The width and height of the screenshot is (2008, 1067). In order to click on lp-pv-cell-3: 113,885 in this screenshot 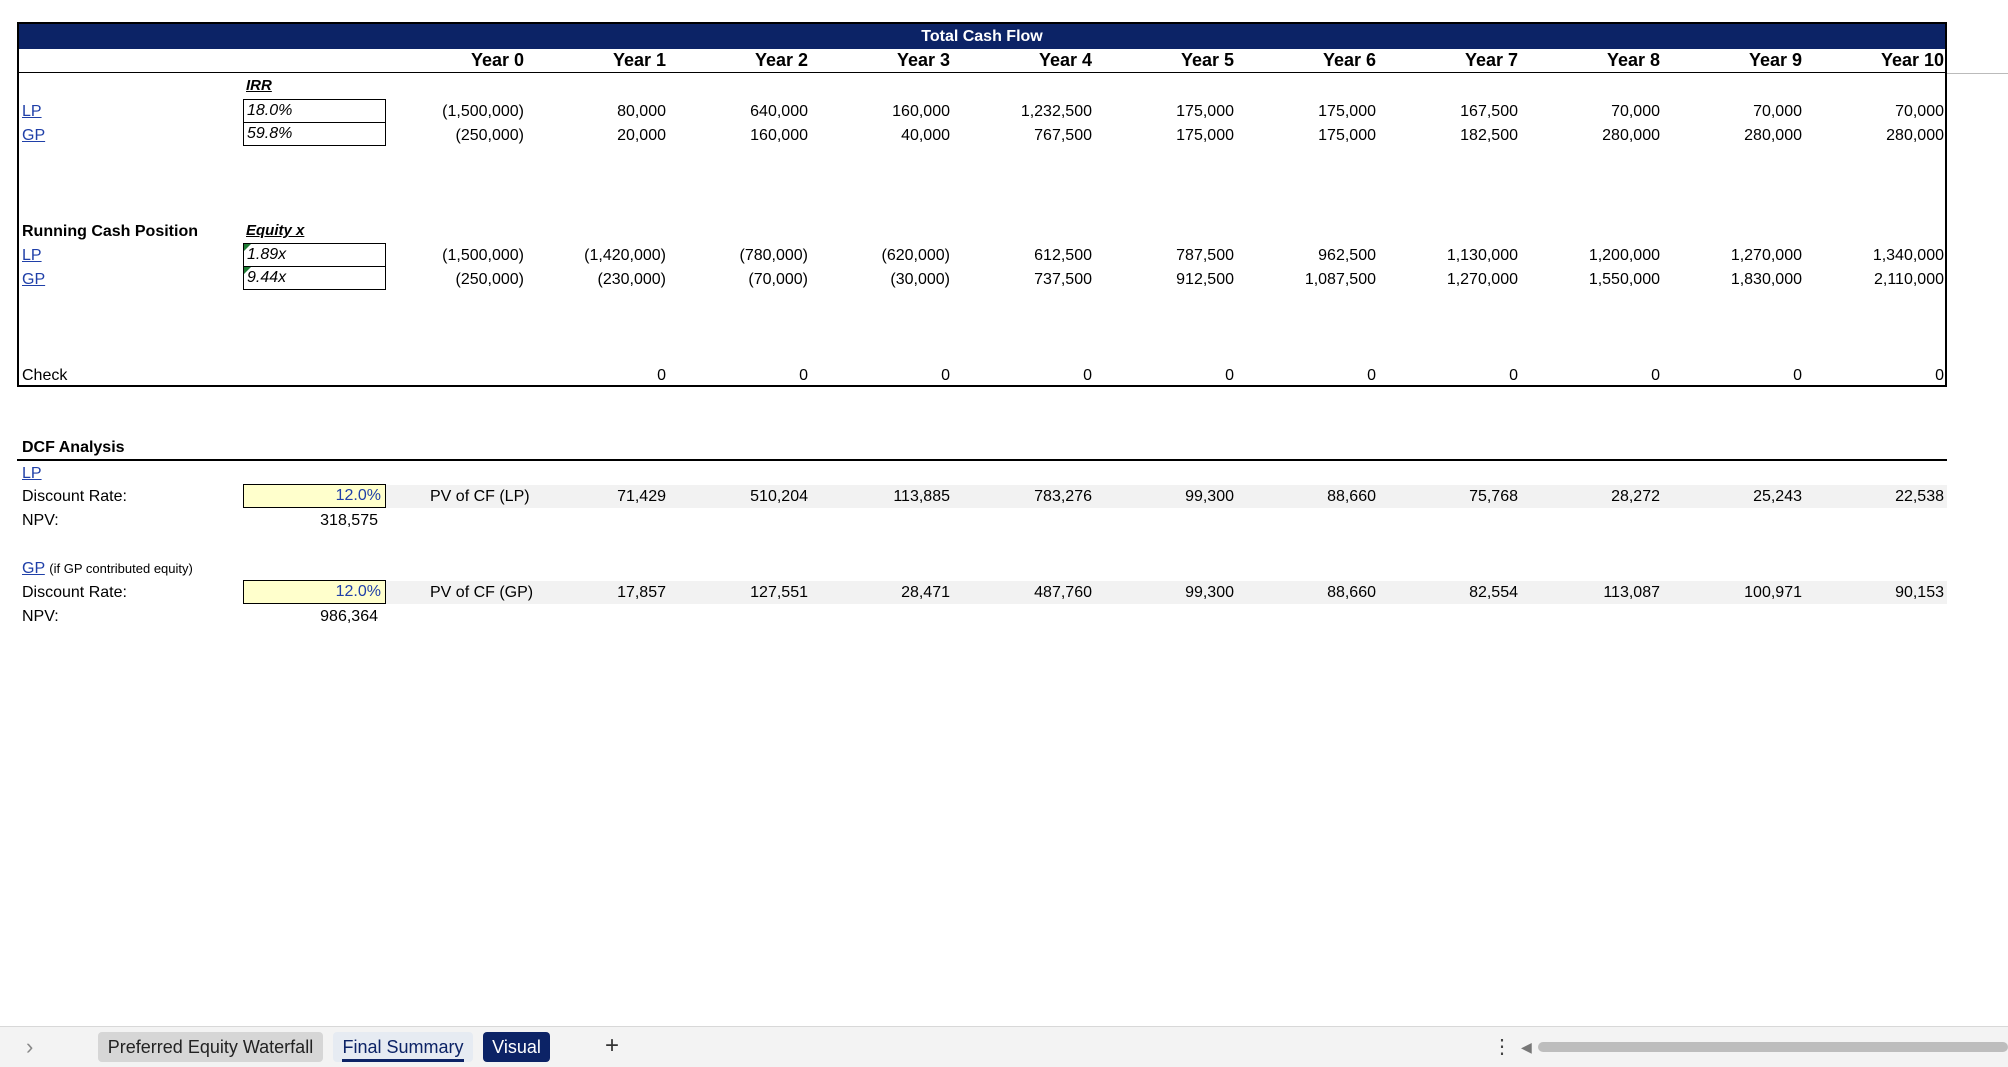, I will do `click(921, 496)`.